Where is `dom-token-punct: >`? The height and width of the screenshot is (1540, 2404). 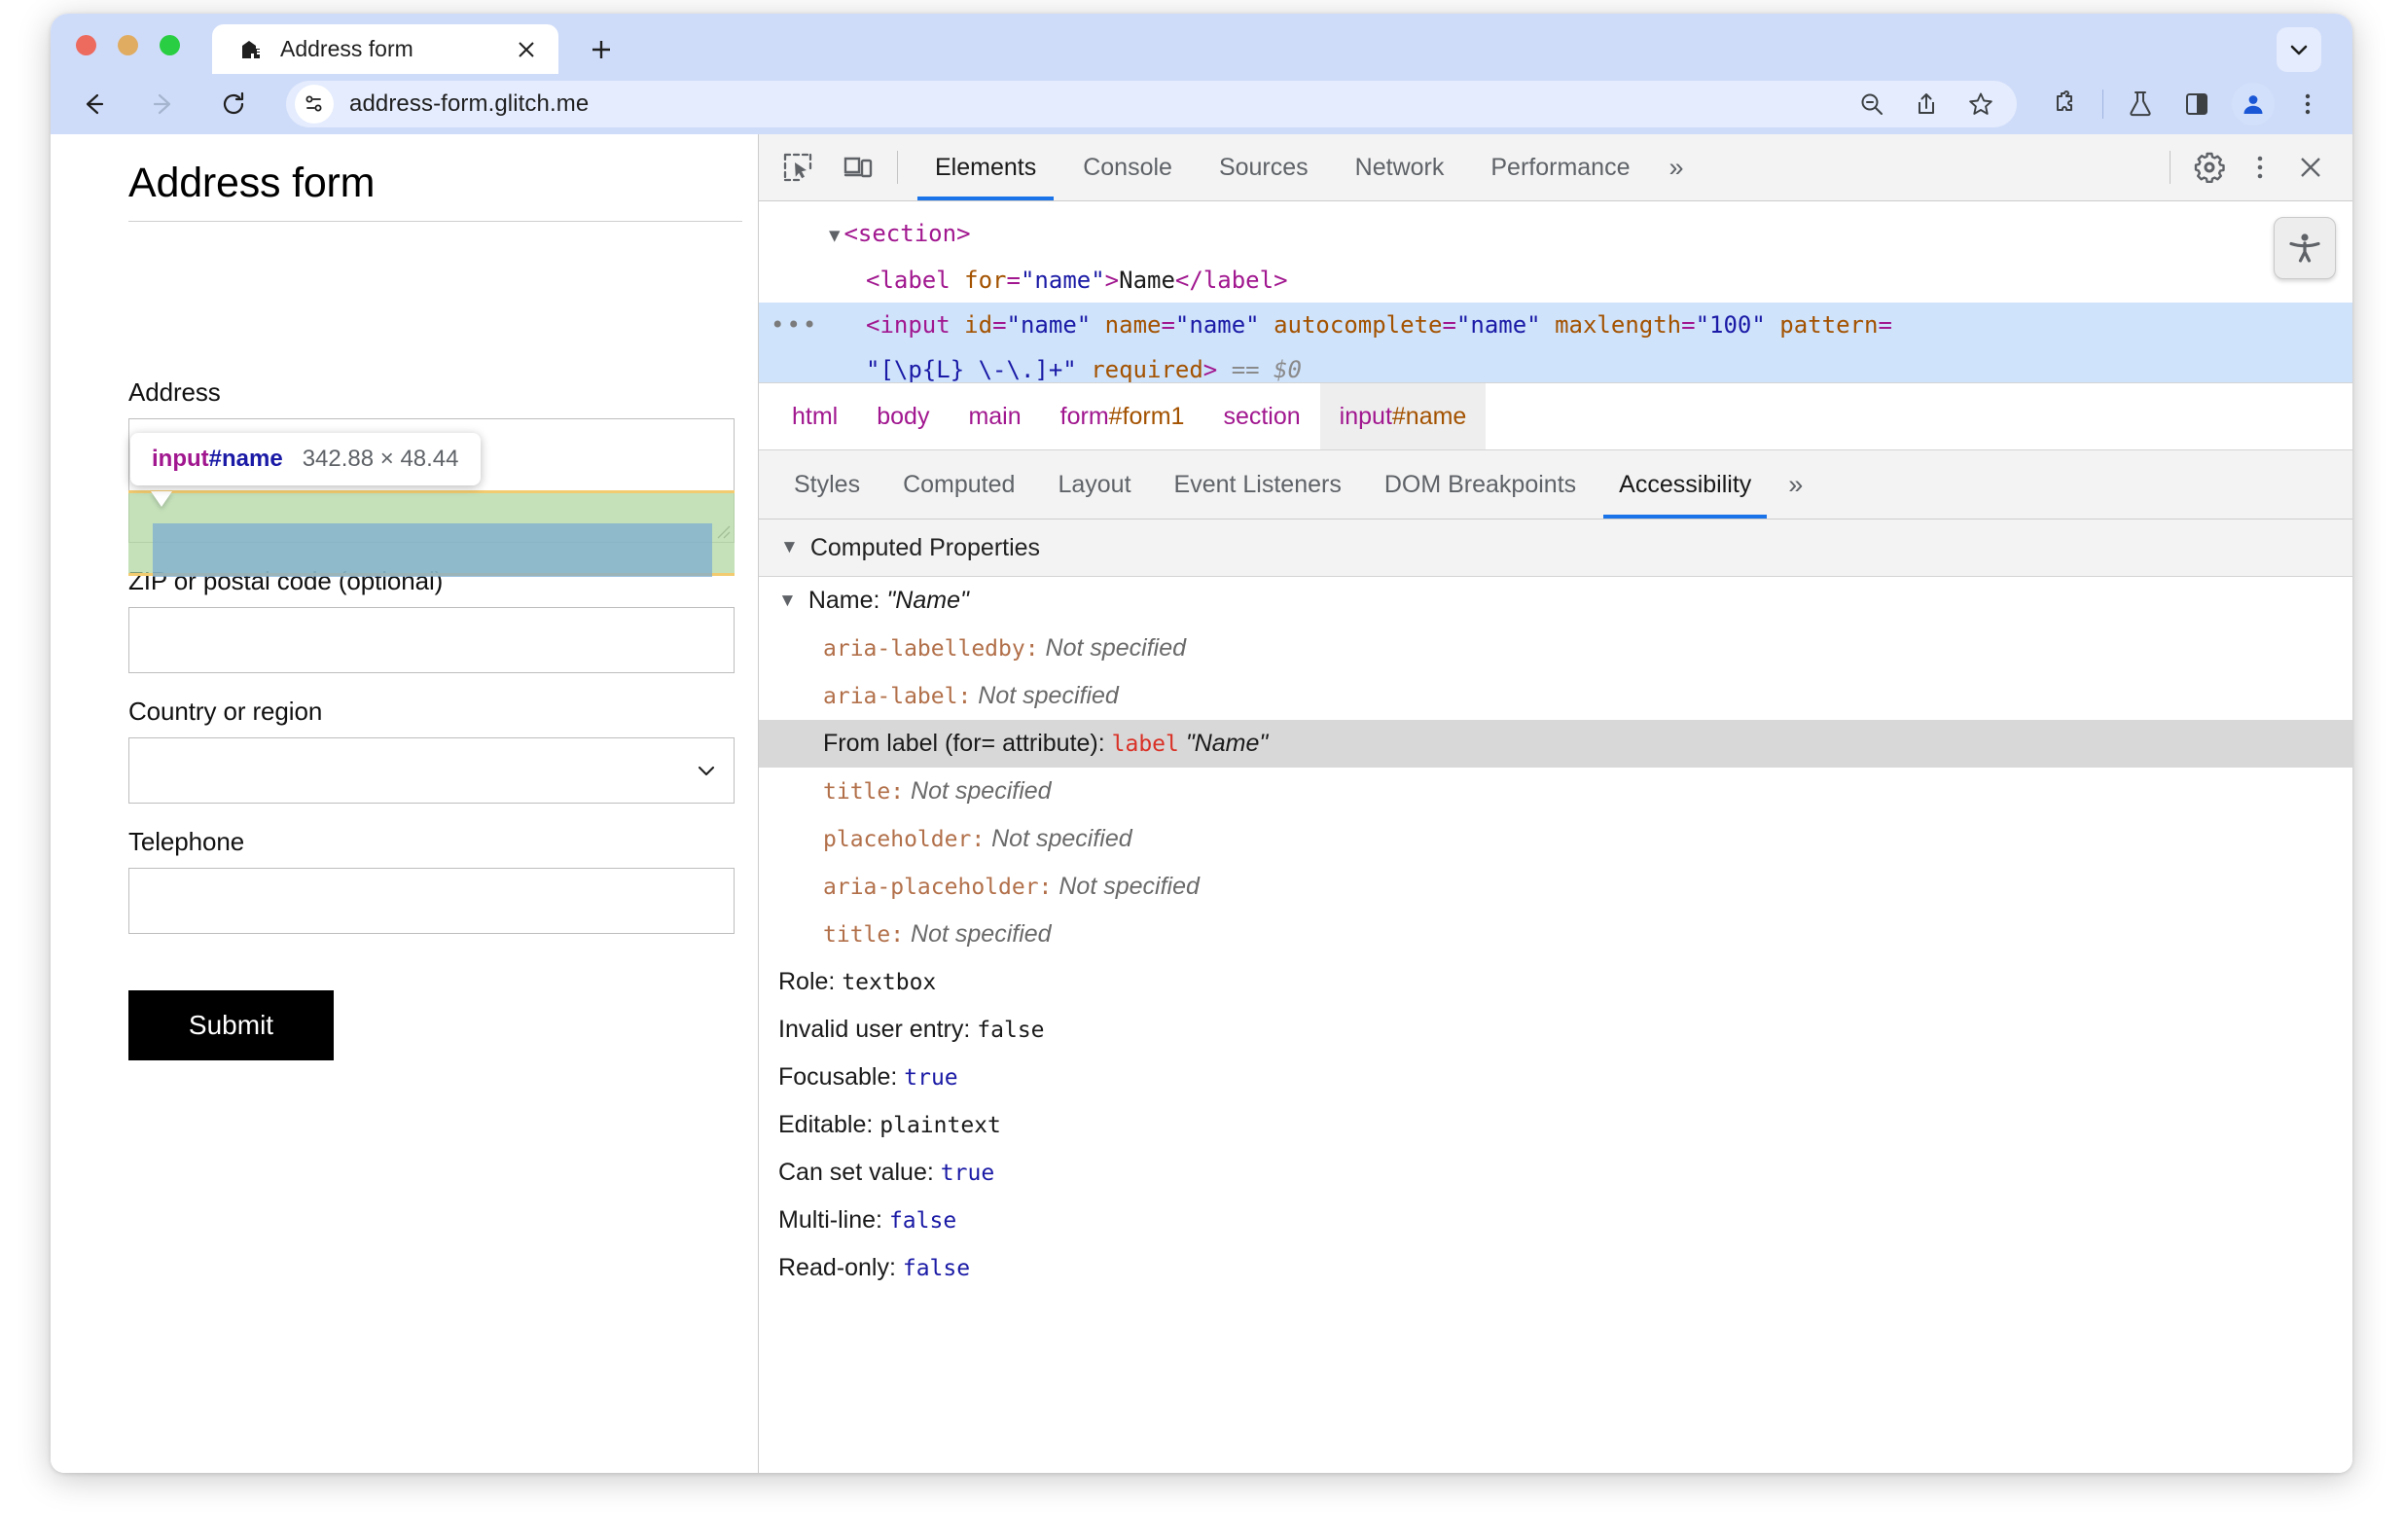
dom-token-punct: > is located at coordinates (963, 233).